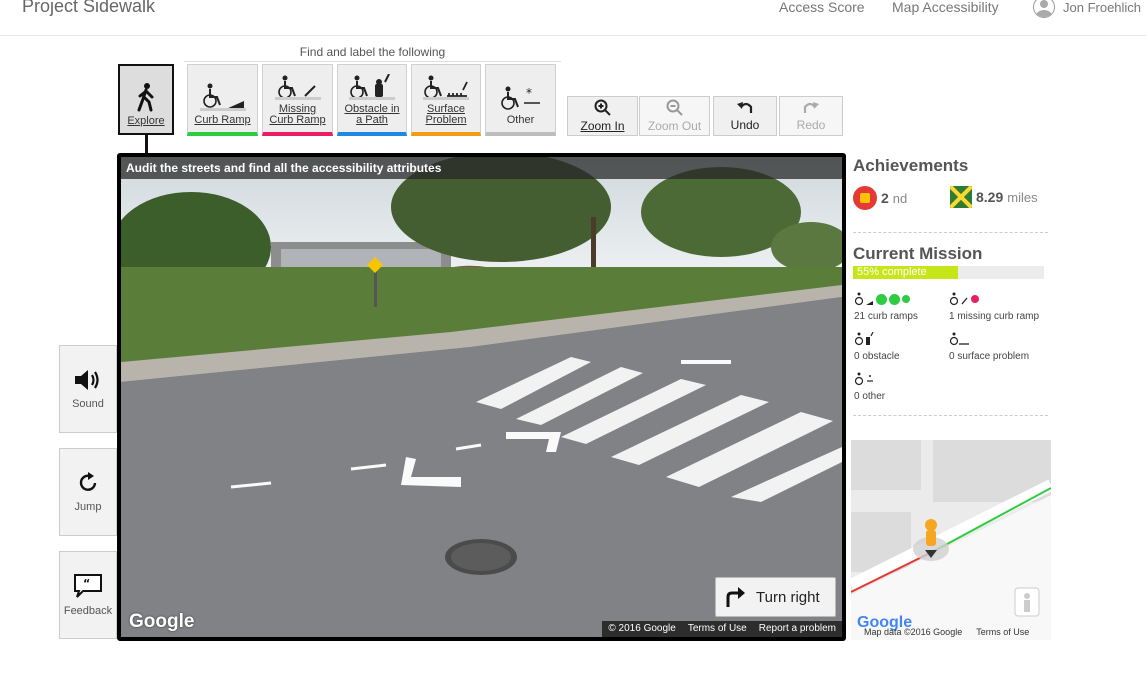  I want to click on feedback-button: “ Feedback, so click(88, 595).